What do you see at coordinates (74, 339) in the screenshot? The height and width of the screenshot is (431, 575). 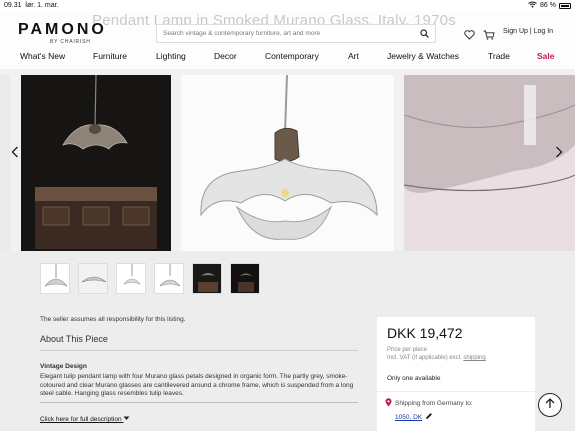 I see `about-heading: About This Piece` at bounding box center [74, 339].